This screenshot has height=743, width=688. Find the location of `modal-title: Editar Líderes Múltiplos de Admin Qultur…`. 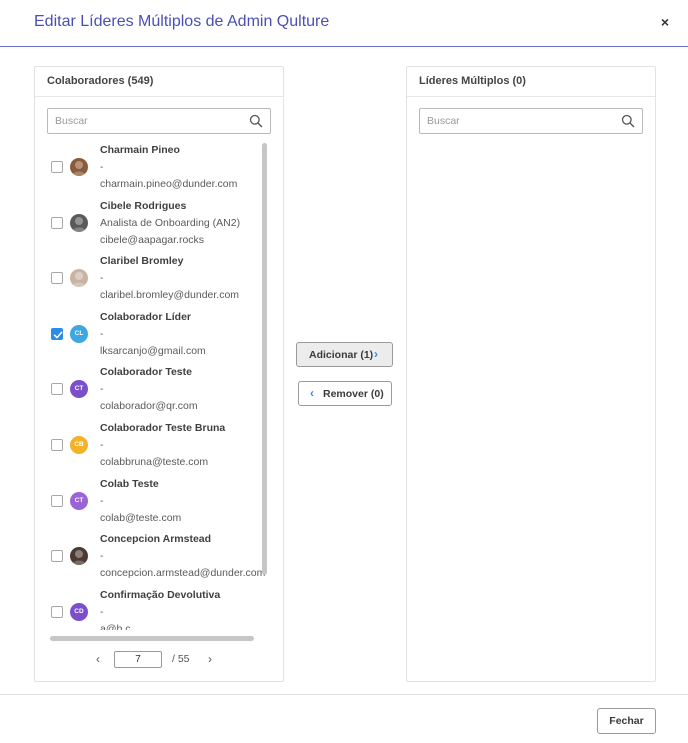

modal-title: Editar Líderes Múltiplos de Admin Qultur… is located at coordinates (182, 21).